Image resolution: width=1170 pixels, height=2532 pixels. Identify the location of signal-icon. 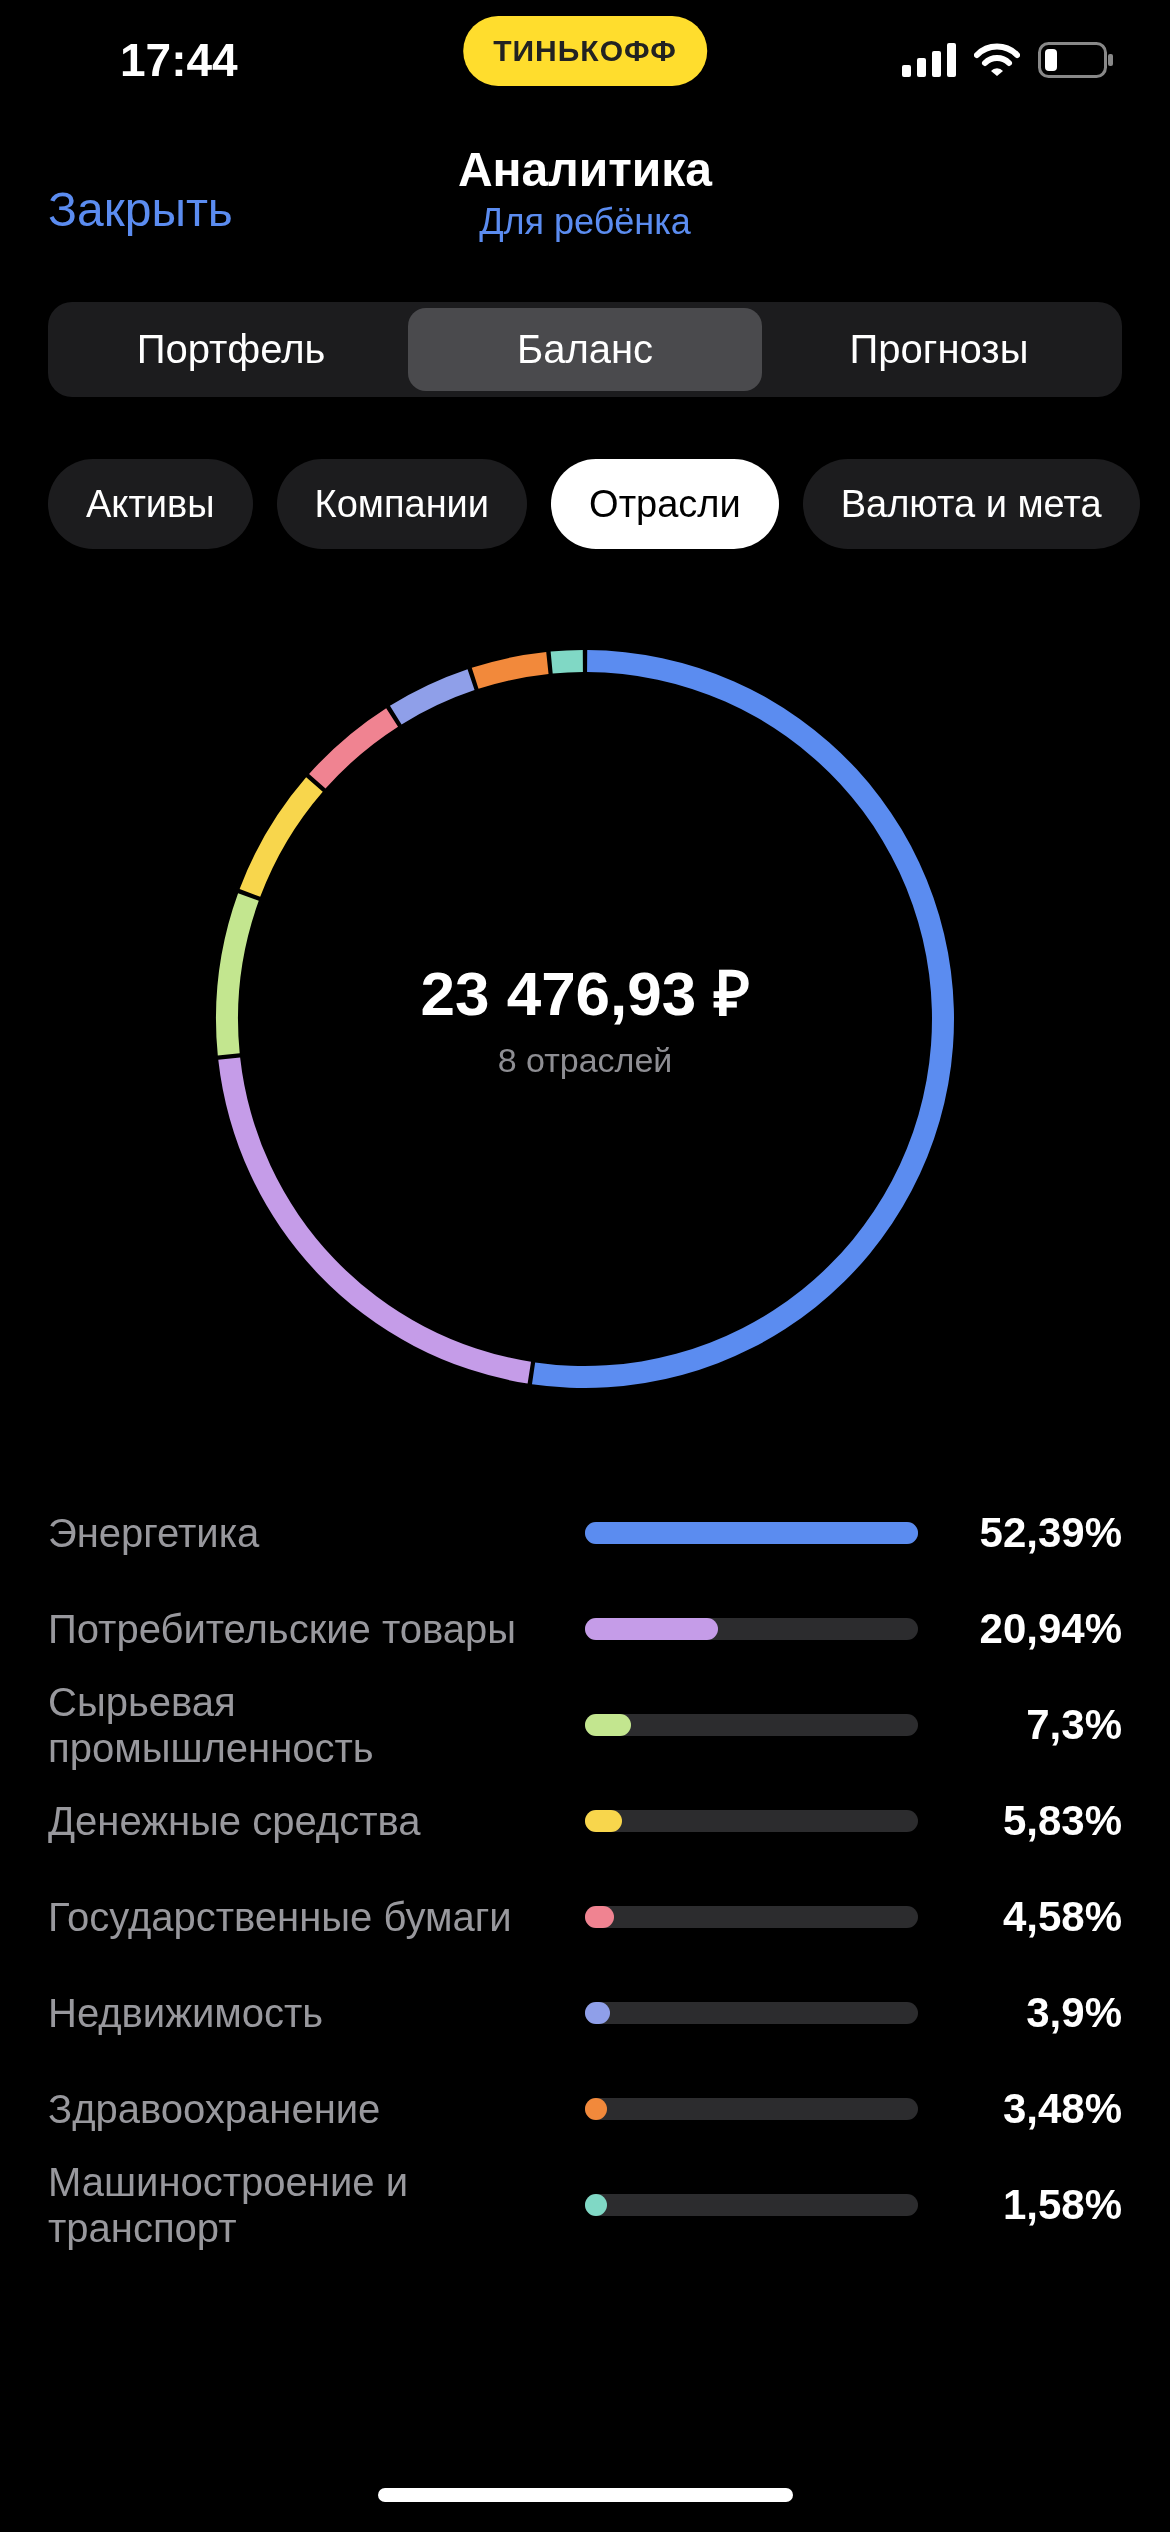
(929, 60).